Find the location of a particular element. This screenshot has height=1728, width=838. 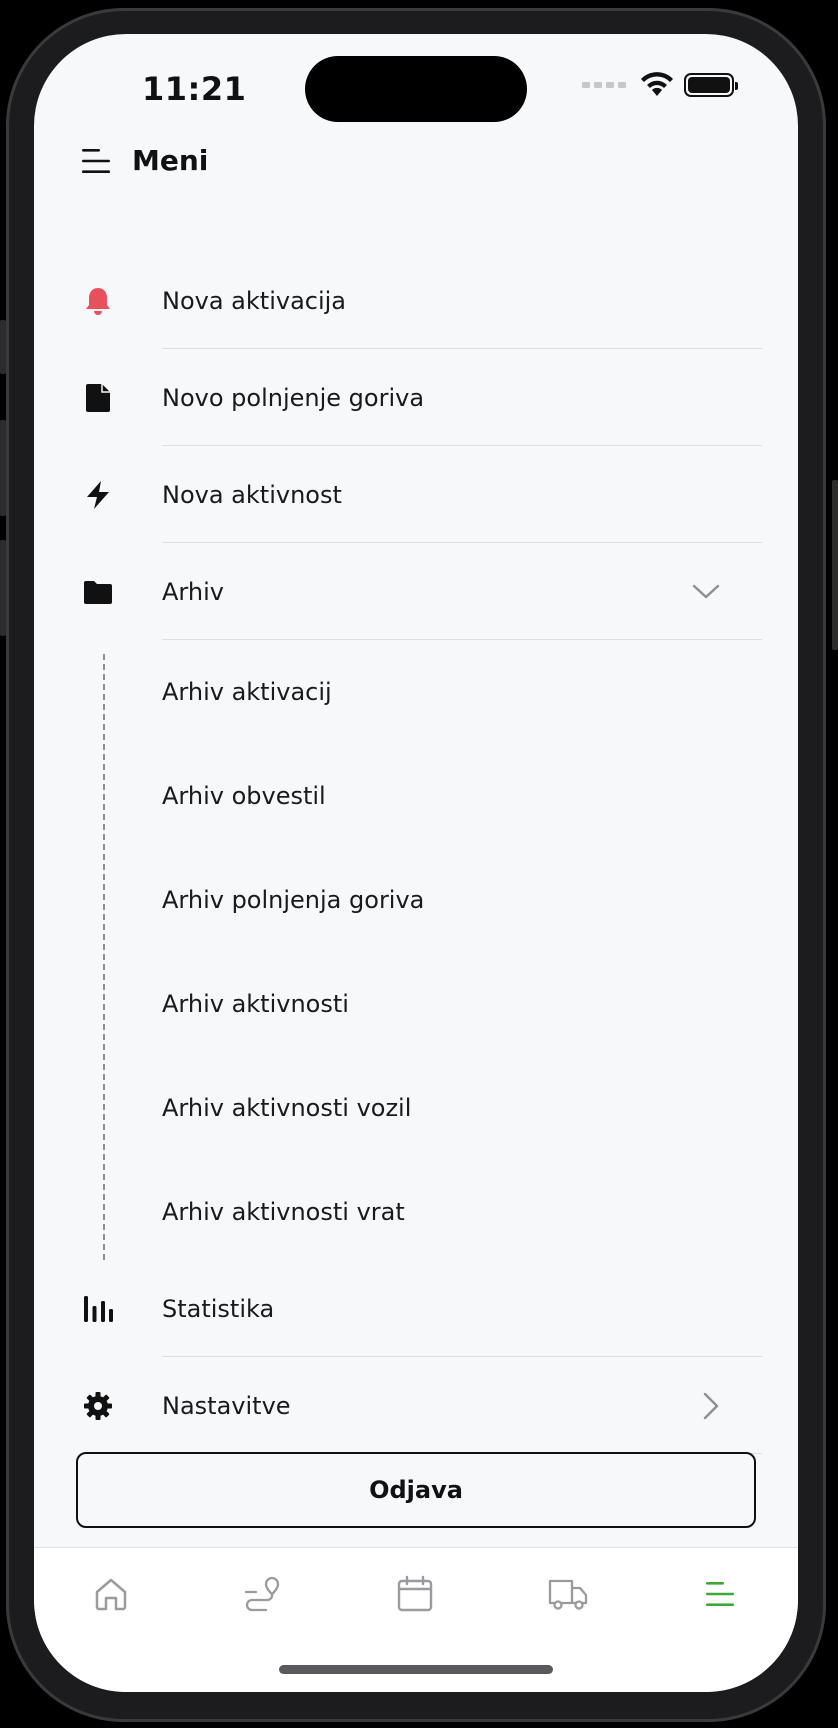

tab-bar is located at coordinates (416, 1619).